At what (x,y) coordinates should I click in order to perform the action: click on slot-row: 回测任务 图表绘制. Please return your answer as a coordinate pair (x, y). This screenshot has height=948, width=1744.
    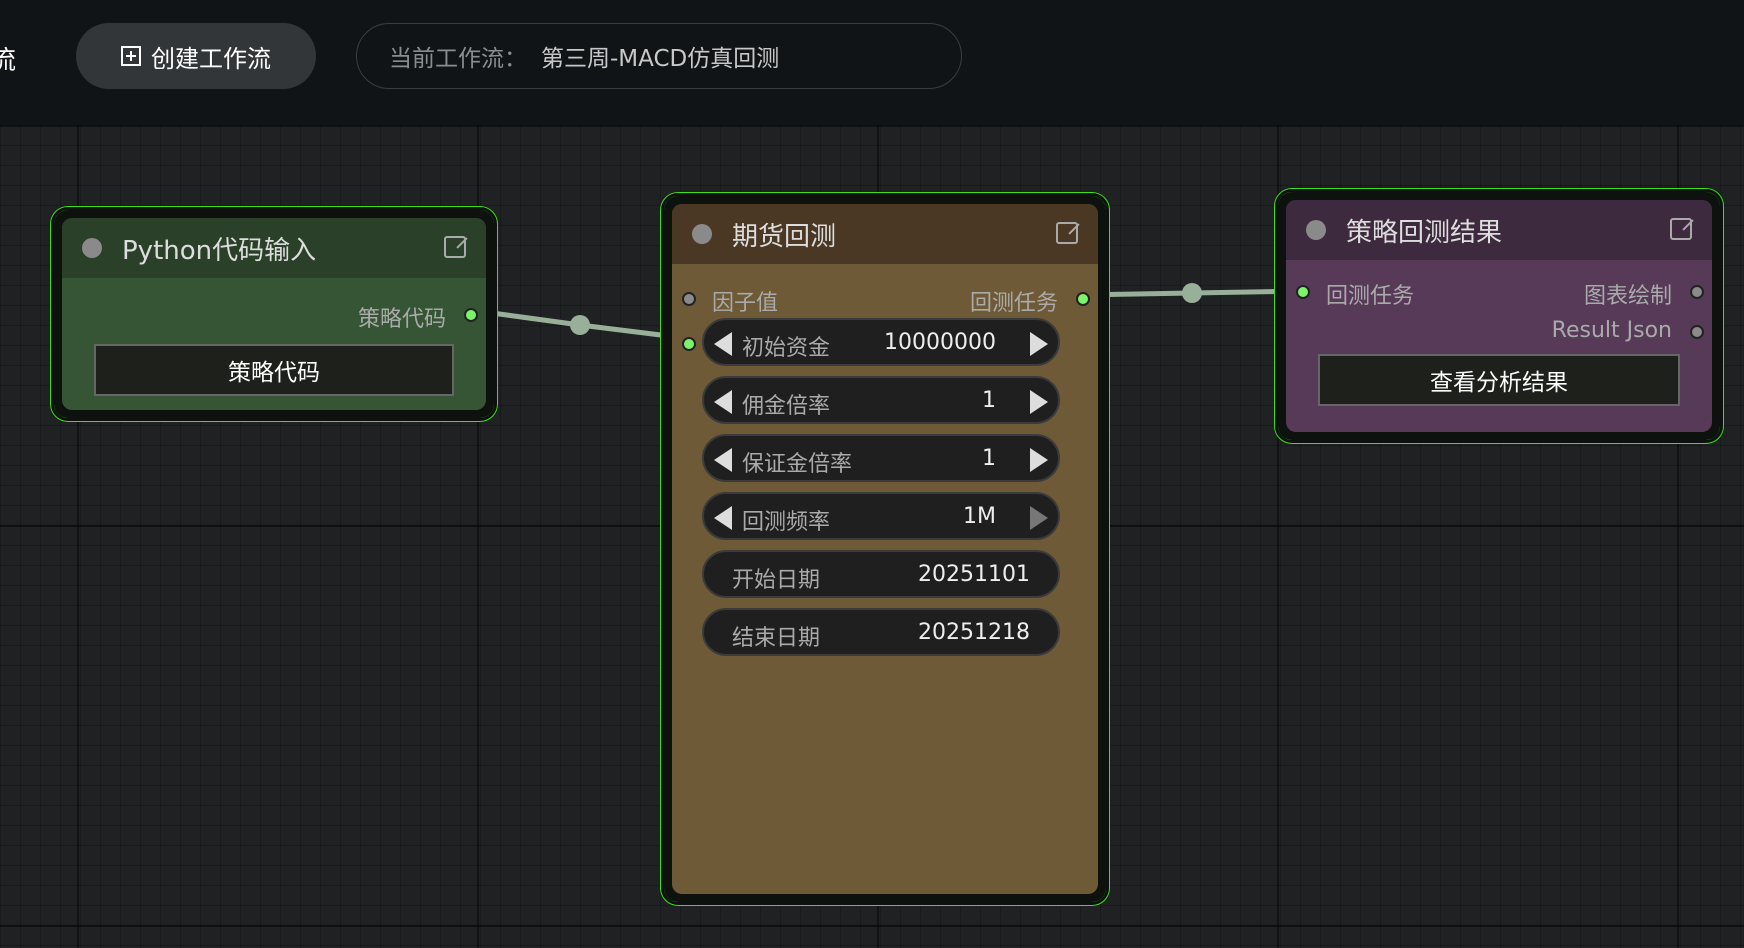
    Looking at the image, I should click on (1499, 293).